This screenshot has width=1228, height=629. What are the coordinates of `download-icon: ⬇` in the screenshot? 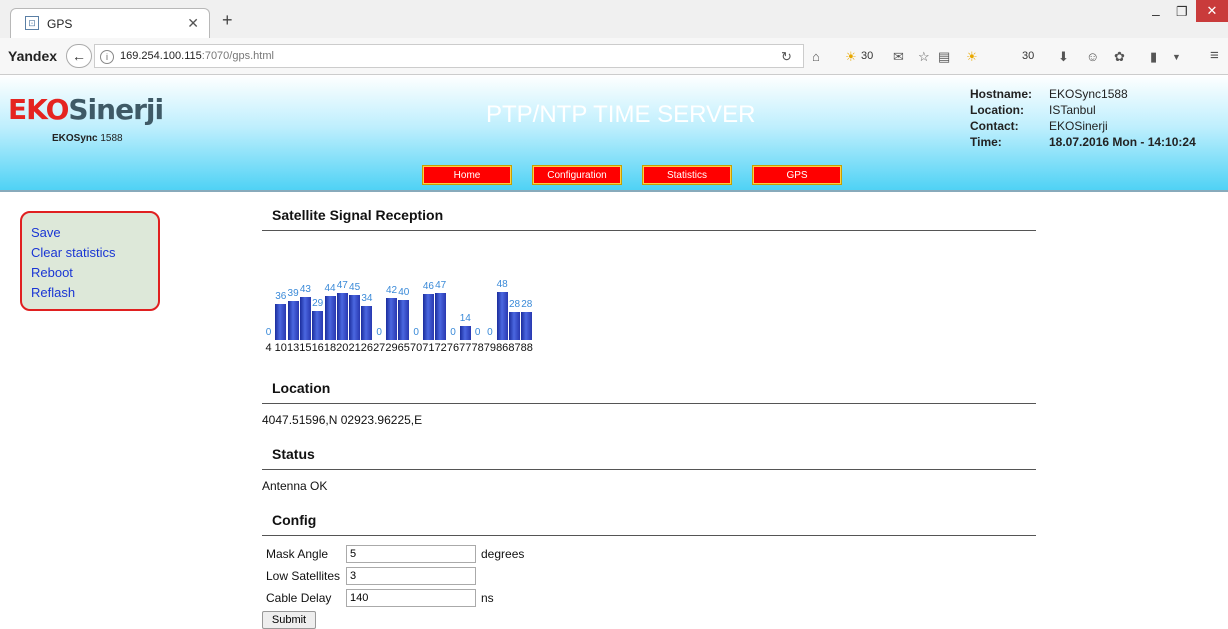 It's located at (1063, 57).